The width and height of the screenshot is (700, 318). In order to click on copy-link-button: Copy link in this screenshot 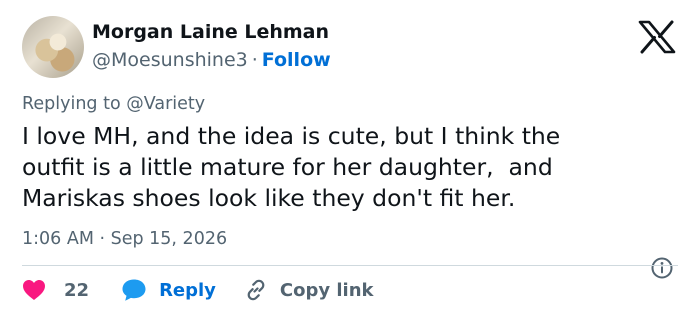, I will do `click(309, 290)`.